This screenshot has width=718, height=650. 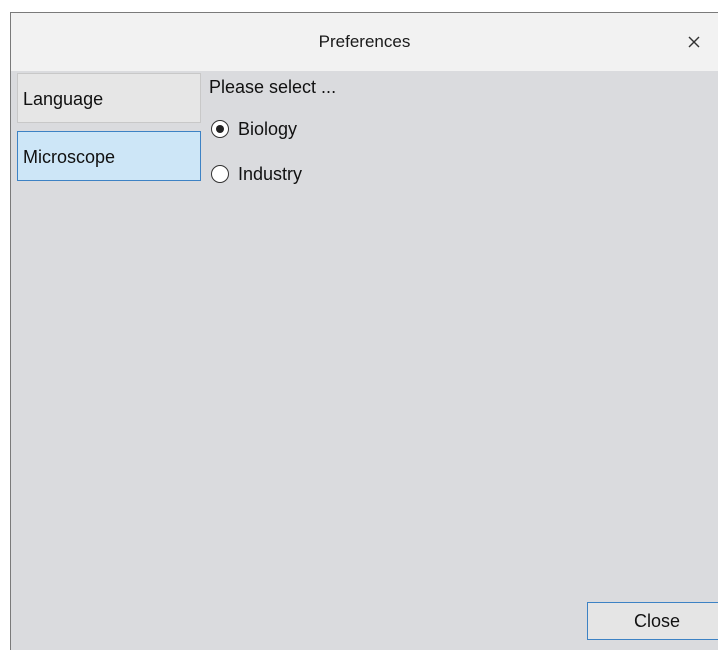 What do you see at coordinates (270, 173) in the screenshot?
I see `radio-label: Industry` at bounding box center [270, 173].